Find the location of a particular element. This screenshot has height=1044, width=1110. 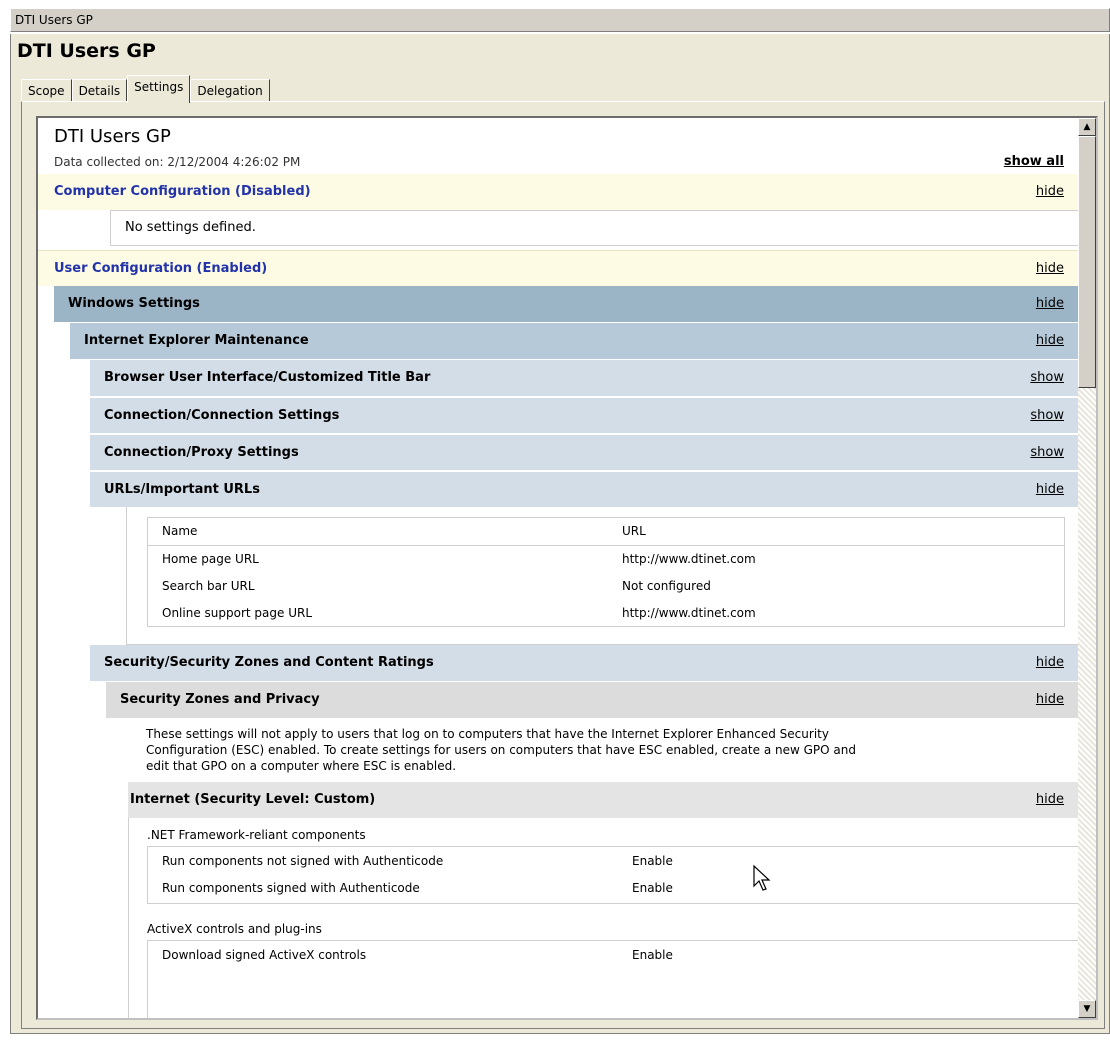

user-config-hide-link: hide is located at coordinates (1050, 269).